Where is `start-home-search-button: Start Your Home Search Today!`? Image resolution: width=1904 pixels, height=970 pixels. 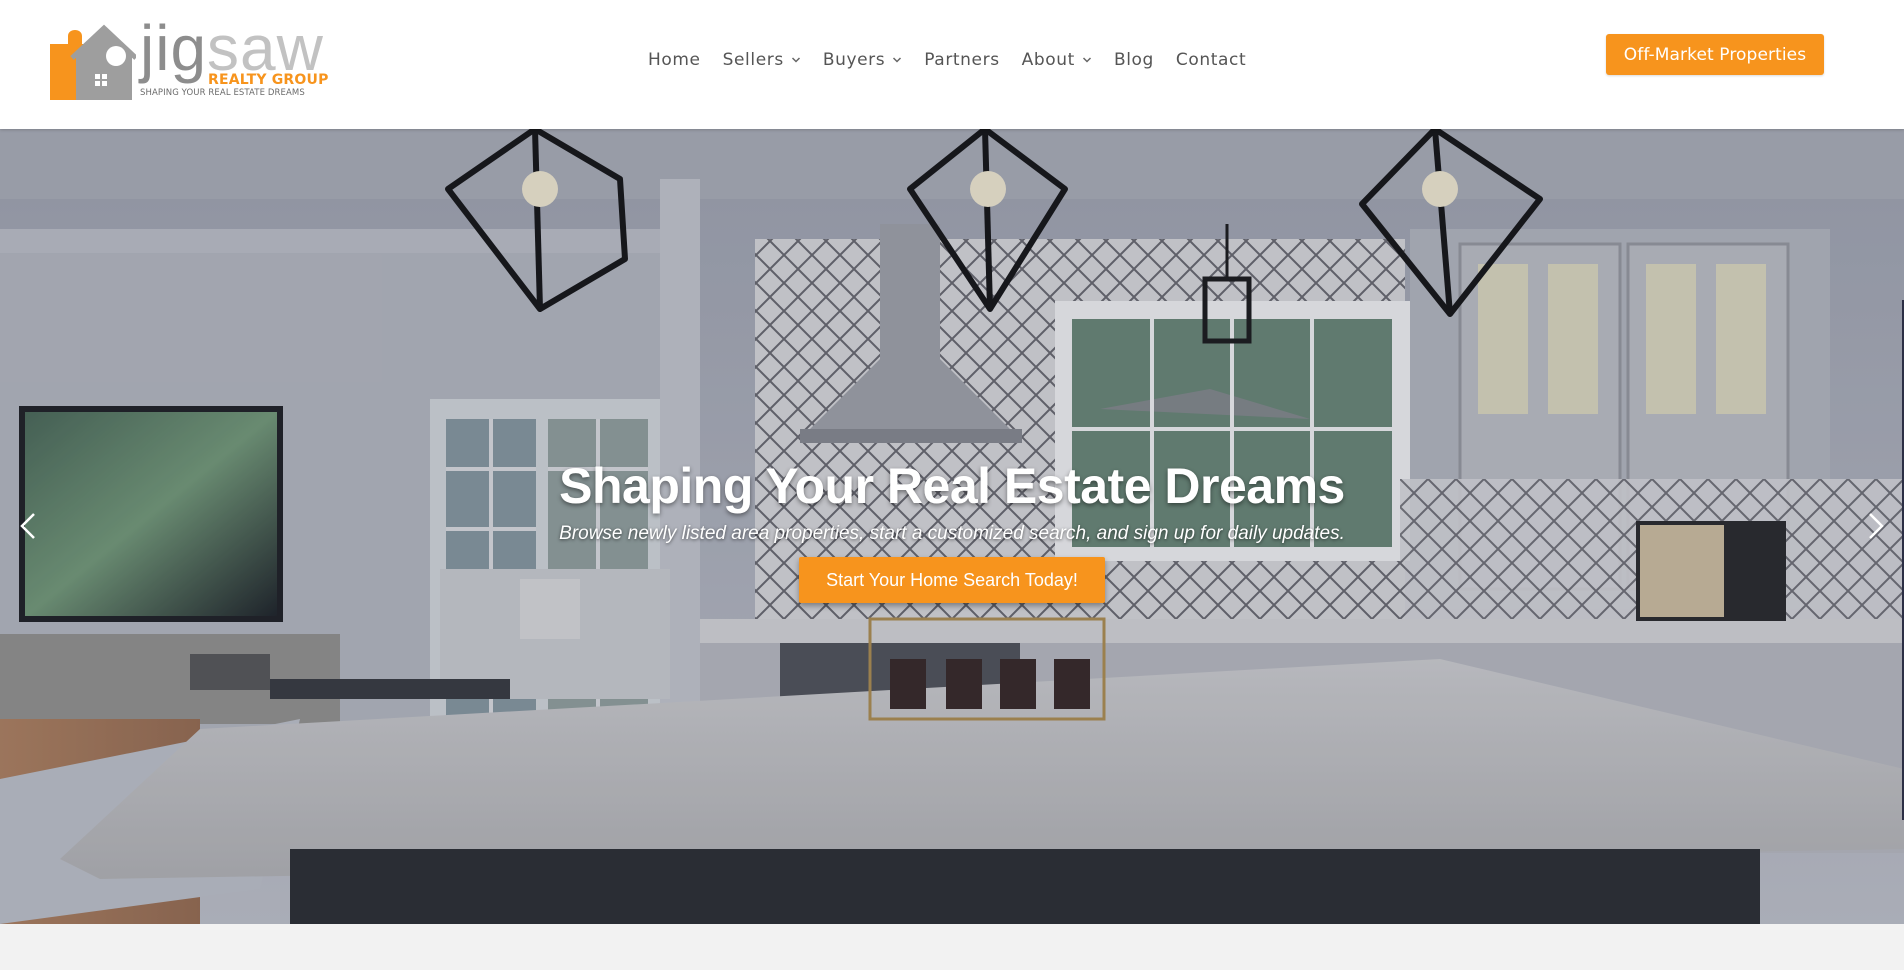 start-home-search-button: Start Your Home Search Today! is located at coordinates (952, 580).